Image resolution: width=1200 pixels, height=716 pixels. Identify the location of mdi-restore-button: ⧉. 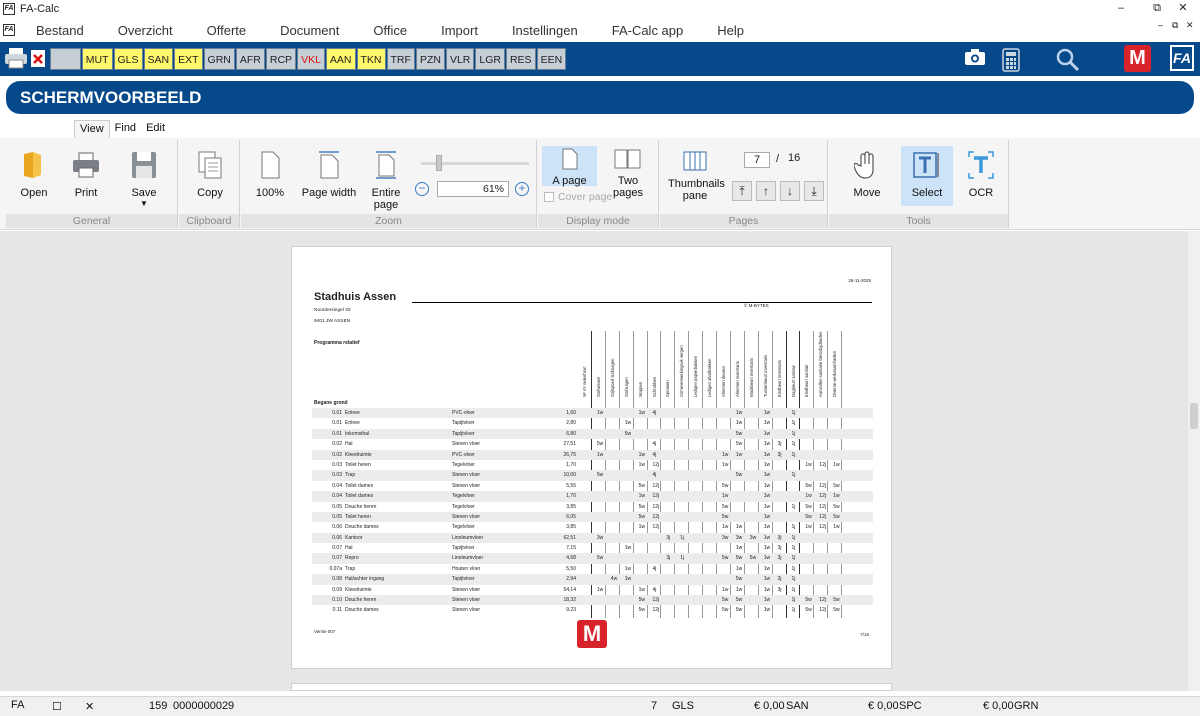
(1175, 25).